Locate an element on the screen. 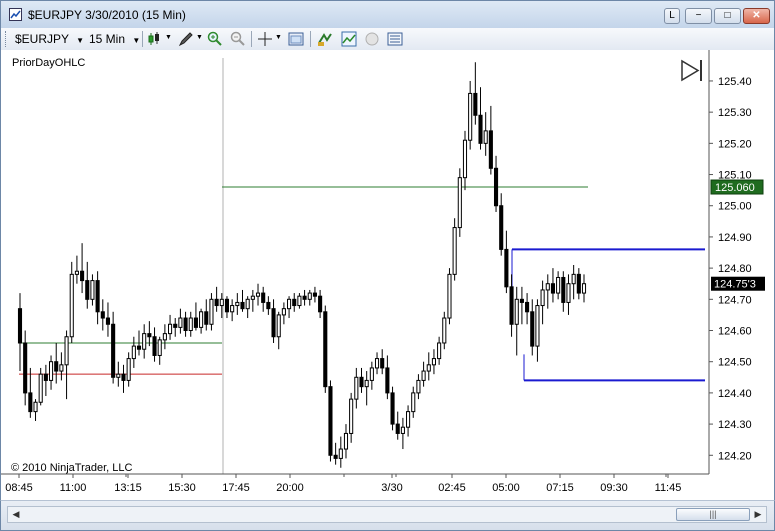 The width and height of the screenshot is (775, 531). indicators-icon is located at coordinates (349, 39).